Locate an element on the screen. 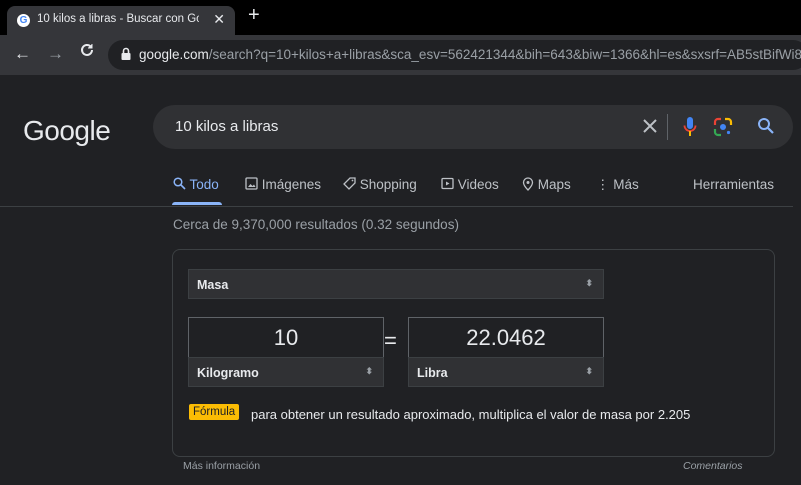 The height and width of the screenshot is (485, 801). search-divider is located at coordinates (667, 127).